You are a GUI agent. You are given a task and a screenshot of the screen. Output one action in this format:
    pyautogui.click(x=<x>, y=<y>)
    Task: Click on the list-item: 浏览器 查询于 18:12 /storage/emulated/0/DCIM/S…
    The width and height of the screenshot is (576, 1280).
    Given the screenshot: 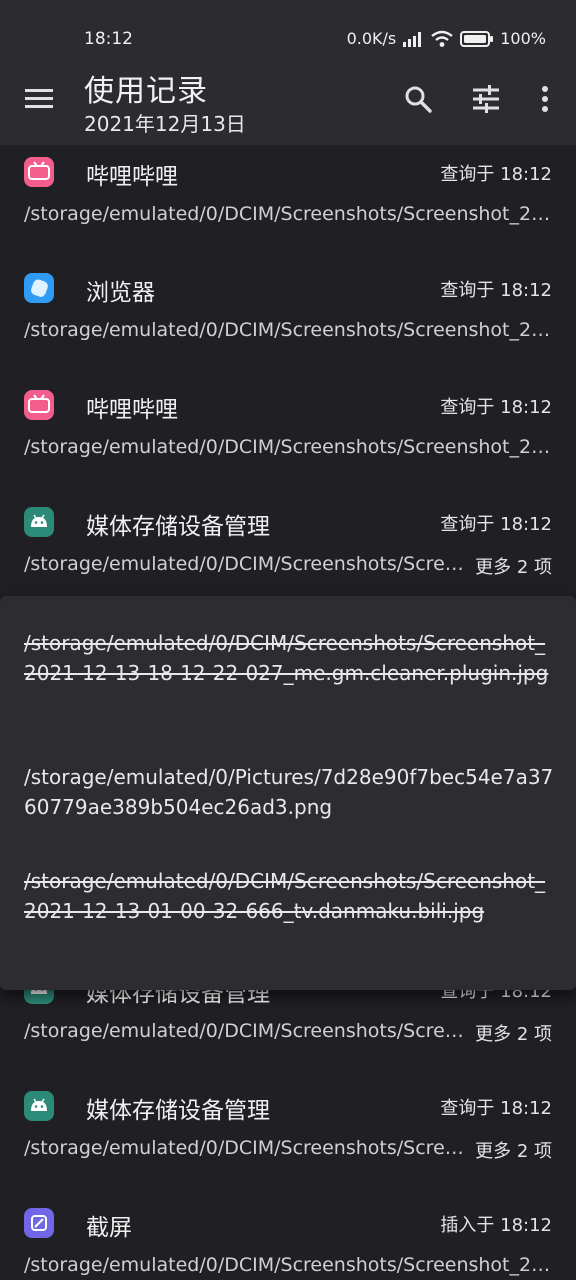 What is the action you would take?
    pyautogui.click(x=288, y=325)
    